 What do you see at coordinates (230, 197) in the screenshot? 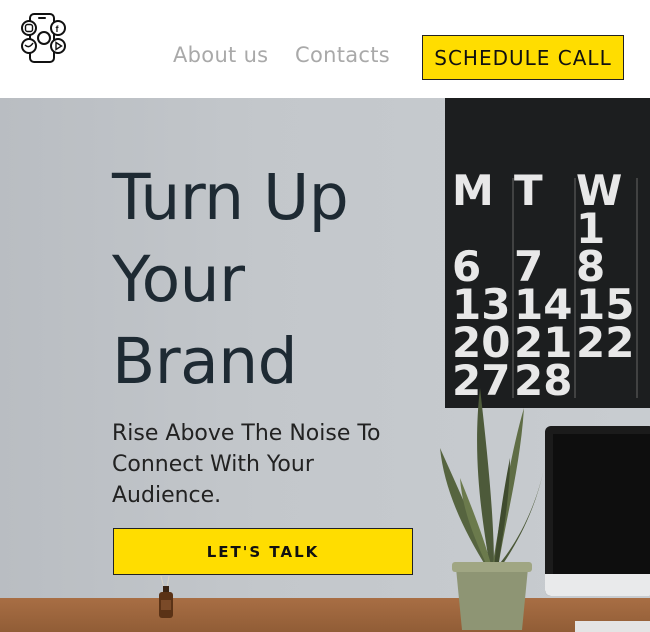
I see `hero-title-line: Turn Up` at bounding box center [230, 197].